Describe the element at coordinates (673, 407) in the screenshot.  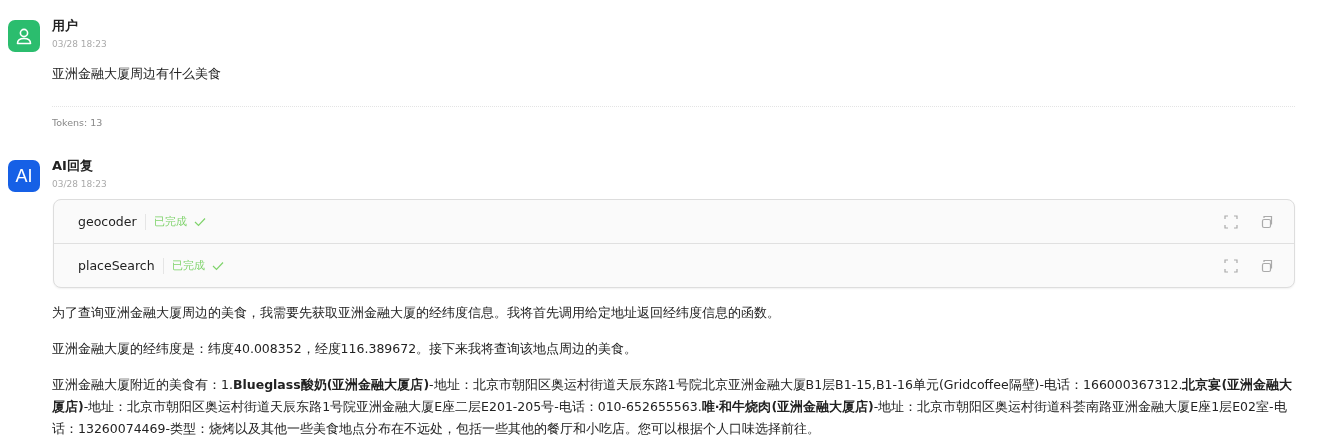
I see `message-text: 亚洲金融大厦附近的美食有：1.Blueglass酸奶(亚洲金融大厦店)-地址：北京市朝阳区奥运村街道天辰东路1号院北京亚洲金融大厦B1层B1-15,B1-16单元(Gridcoffee隔壁)-电话：166000367312.北京宴(亚洲金融大厦店)-地址：北京市朝阳区奥运村街道天辰东路1号院亚洲金融大厦E座二层E201-205号-电话：010-652655563.唯·和牛烧肉(亚洲金融大厦店)-地址：北京市朝阳区奥运村街道科荟南路亚洲金融大厦E座1层E02室-电话：13260074469-类型：烧烤以及其他一些美食地点分布在不远处，包括一些其他的餐厅和小吃店。您可以根据个人口味选择前往。` at that location.